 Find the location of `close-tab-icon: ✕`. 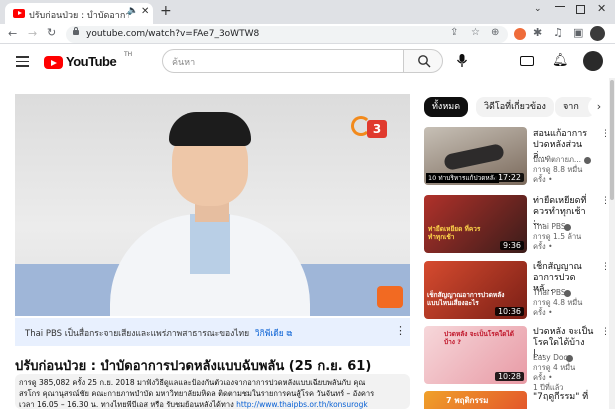

close-tab-icon: ✕ is located at coordinates (145, 11).